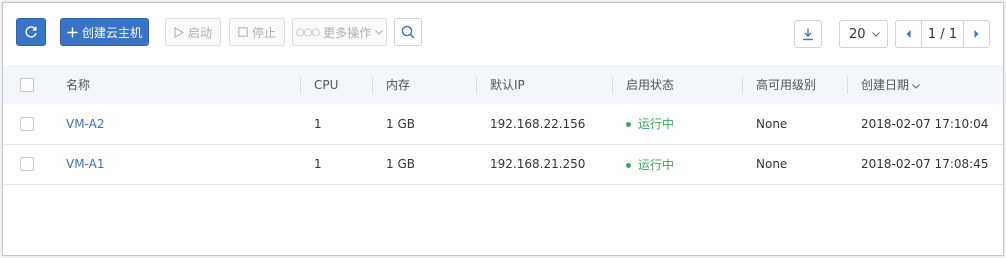 The image size is (1006, 258). I want to click on column-header-status-label: 启用状态, so click(650, 85).